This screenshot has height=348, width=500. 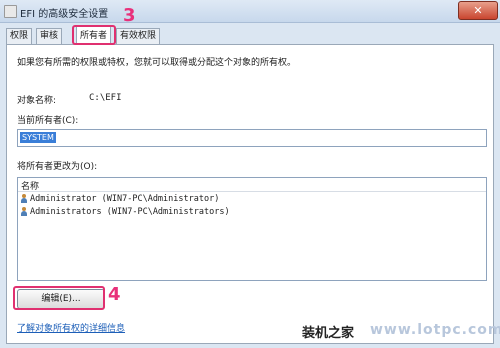 I want to click on change-owner-label: 将所有者更改为(O):, so click(x=57, y=167).